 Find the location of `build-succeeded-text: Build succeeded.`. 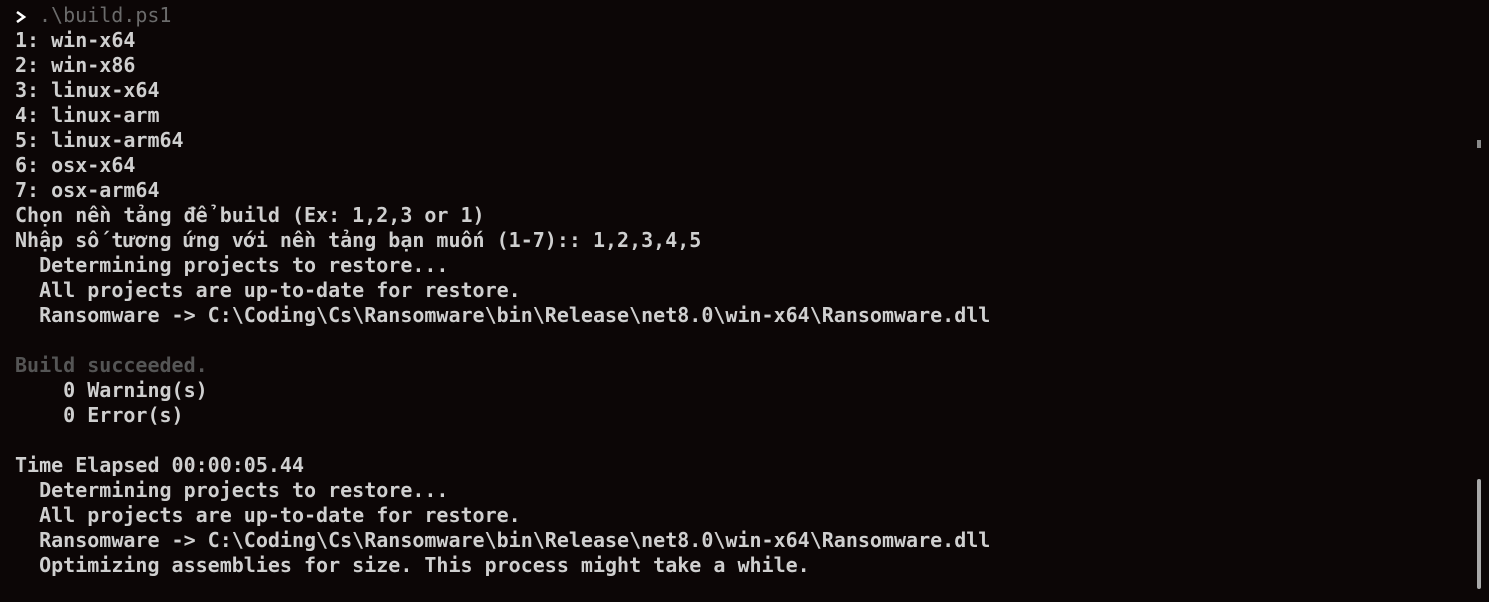

build-succeeded-text: Build succeeded. is located at coordinates (111, 365).